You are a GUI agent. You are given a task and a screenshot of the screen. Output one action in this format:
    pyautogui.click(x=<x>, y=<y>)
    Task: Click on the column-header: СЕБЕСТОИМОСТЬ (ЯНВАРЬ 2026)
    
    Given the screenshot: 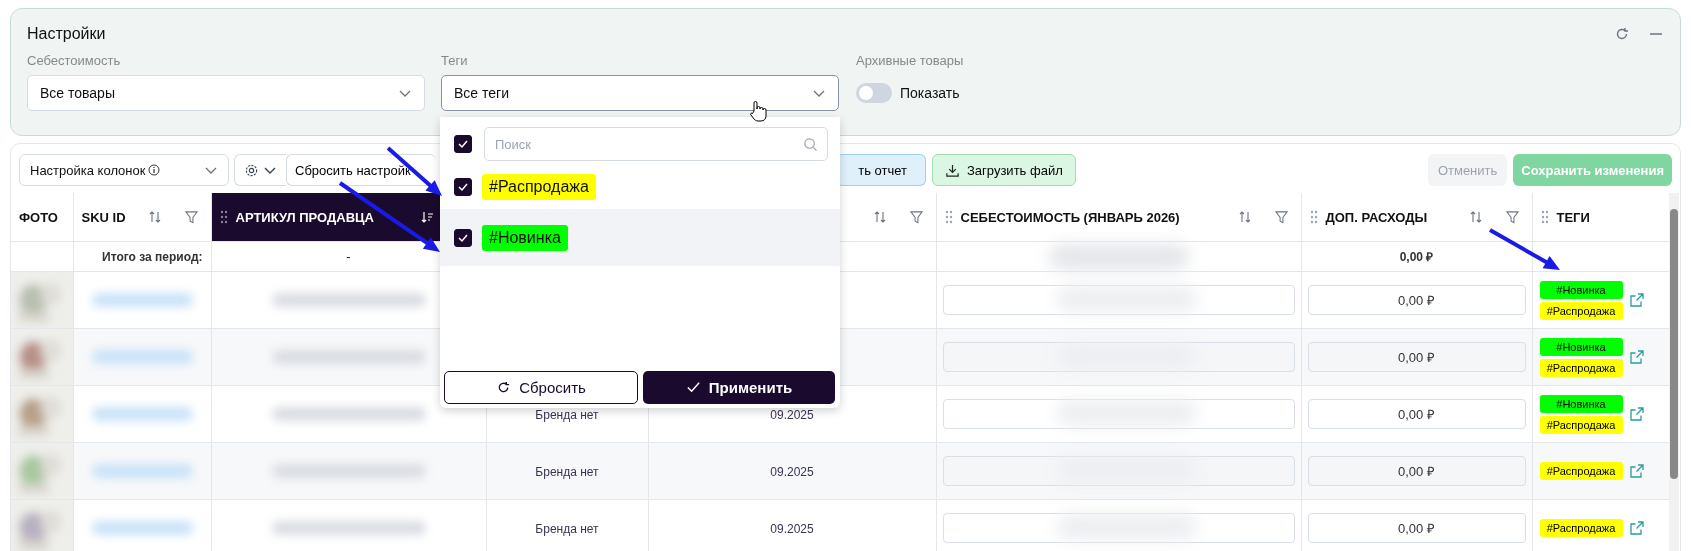 What is the action you would take?
    pyautogui.click(x=1070, y=217)
    